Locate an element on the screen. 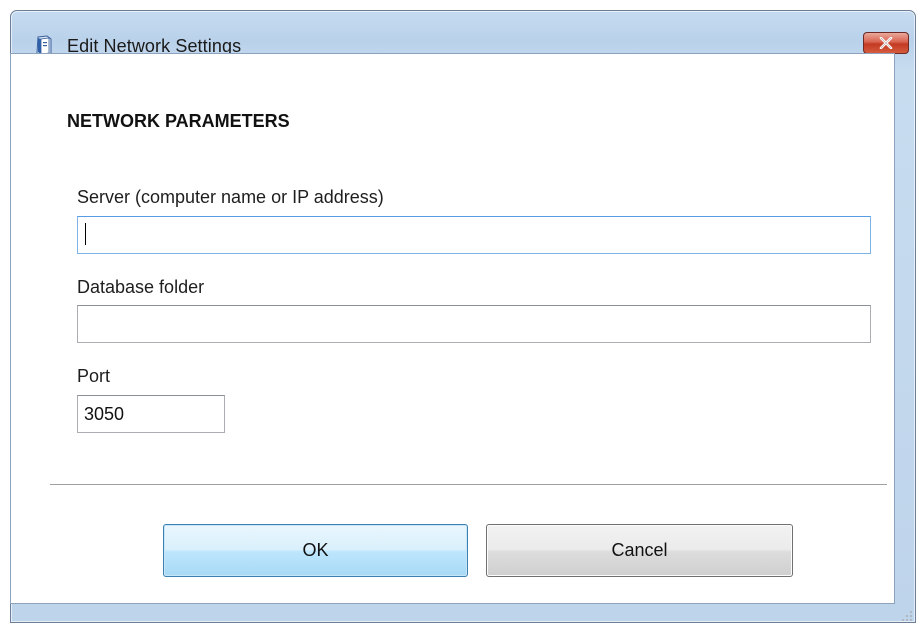 Image resolution: width=920 pixels, height=627 pixels. database-folder-label: Database folder is located at coordinates (141, 287).